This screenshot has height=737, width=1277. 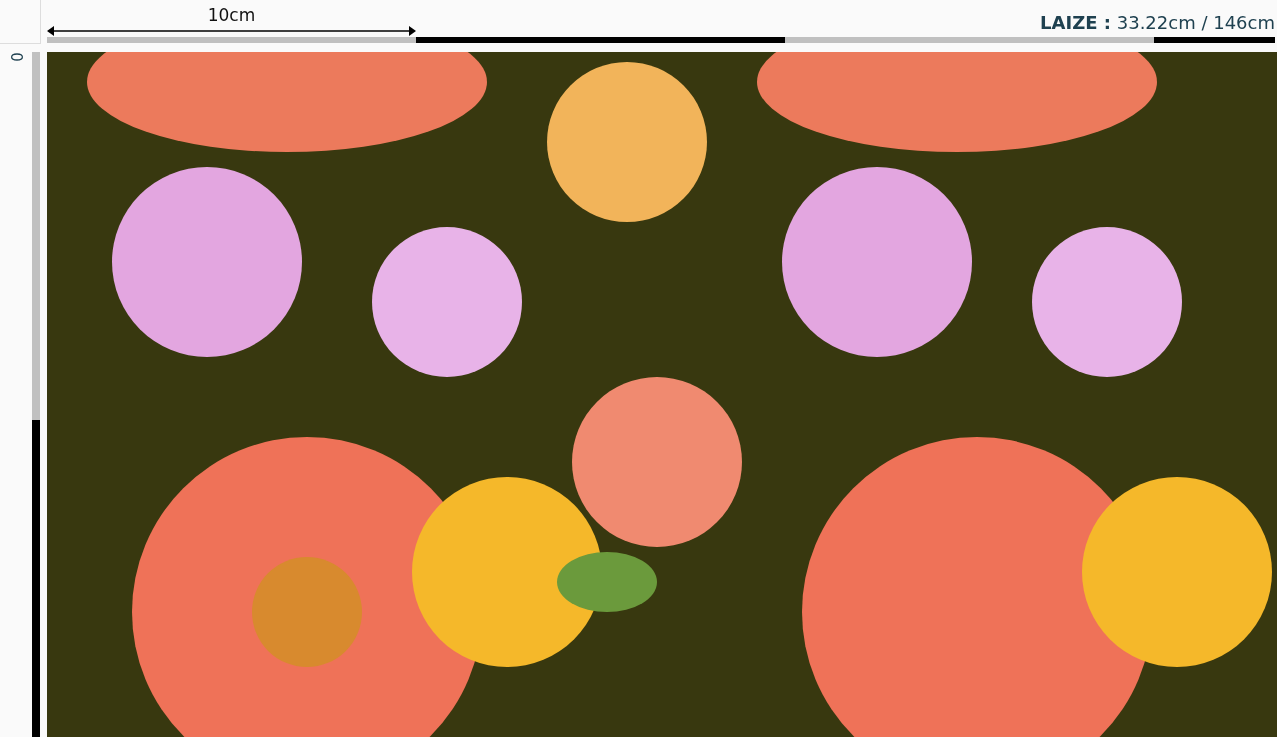 What do you see at coordinates (16, 57) in the screenshot?
I see `origin-label: 0` at bounding box center [16, 57].